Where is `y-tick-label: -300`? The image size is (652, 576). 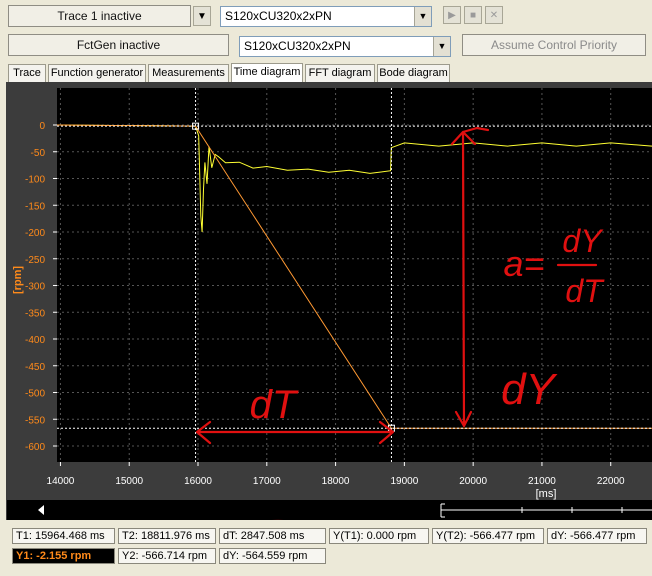
y-tick-label: -300 is located at coordinates (35, 287).